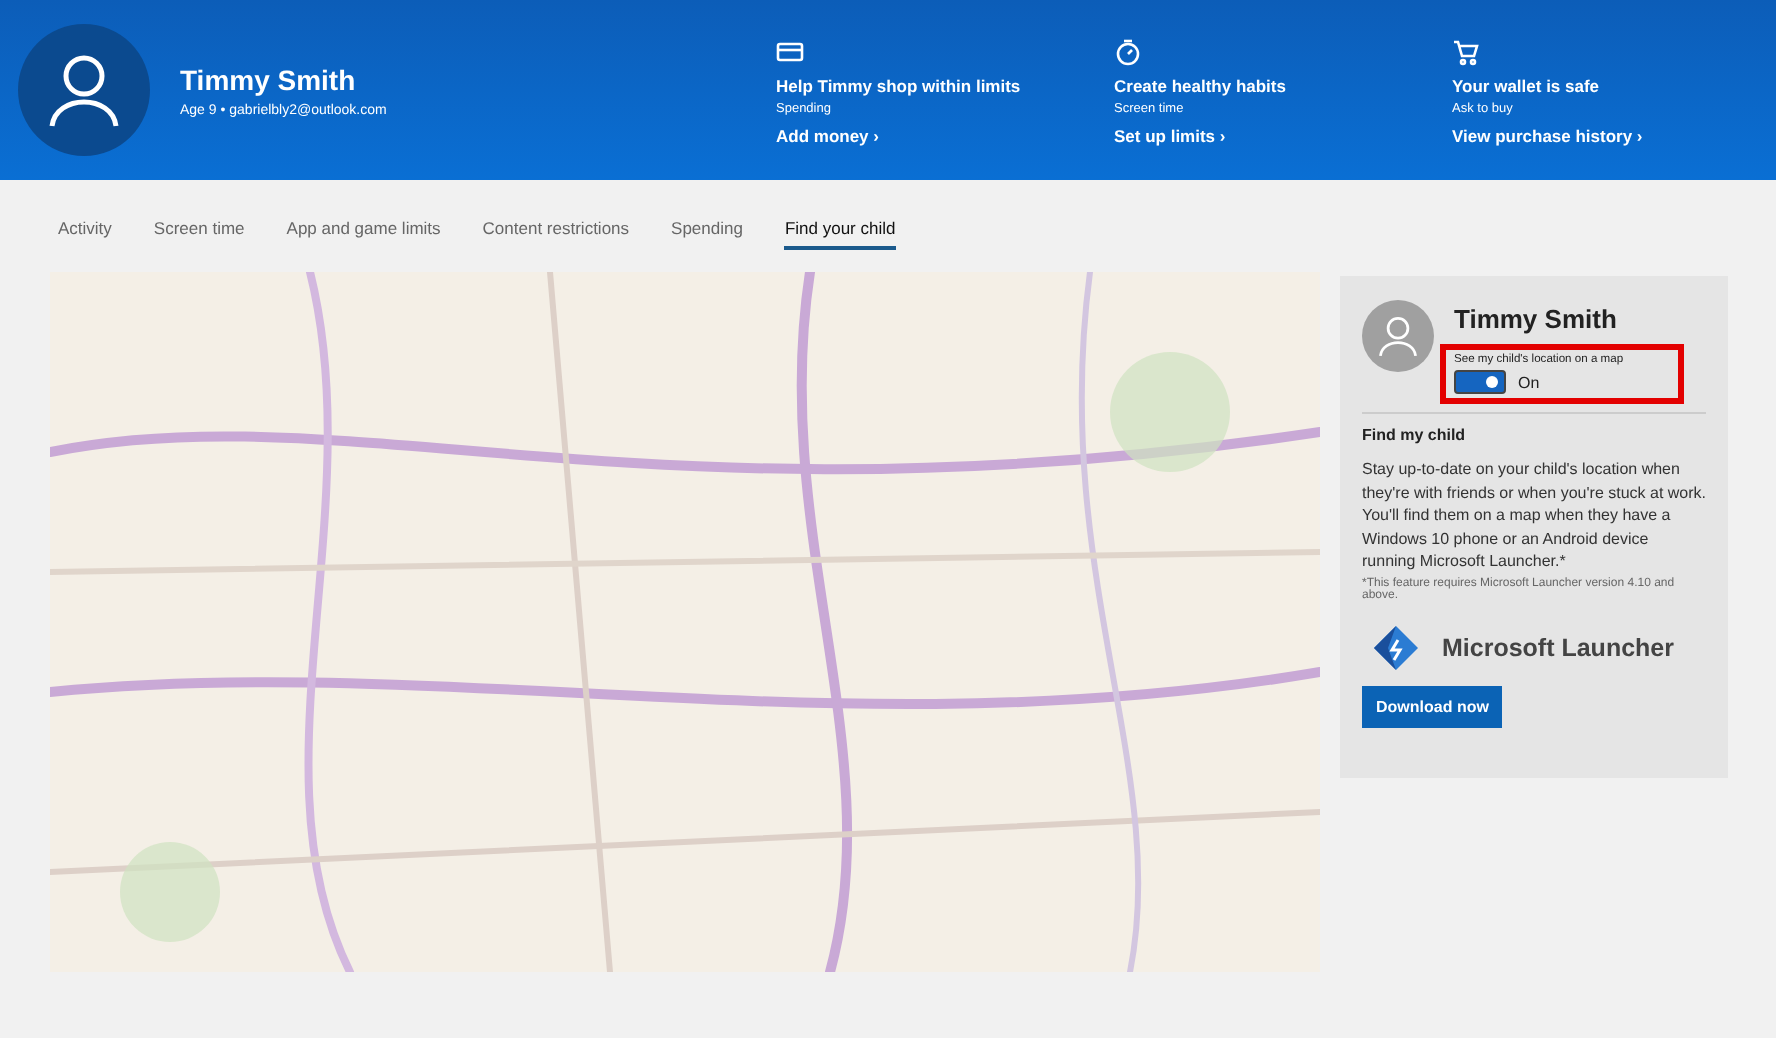 This screenshot has height=1038, width=1776. I want to click on section-heading: Find my child, so click(1415, 435).